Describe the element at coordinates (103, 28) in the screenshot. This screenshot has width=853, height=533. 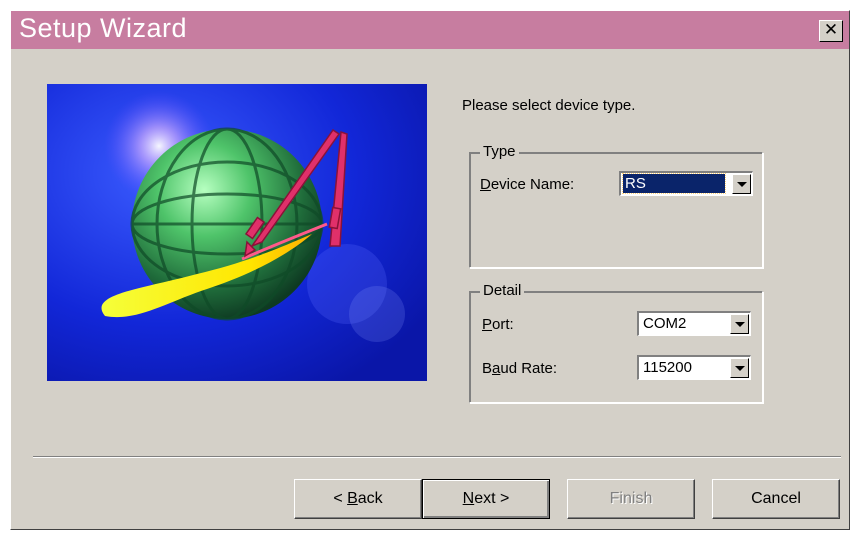
I see `window-title: Setup Wizard` at that location.